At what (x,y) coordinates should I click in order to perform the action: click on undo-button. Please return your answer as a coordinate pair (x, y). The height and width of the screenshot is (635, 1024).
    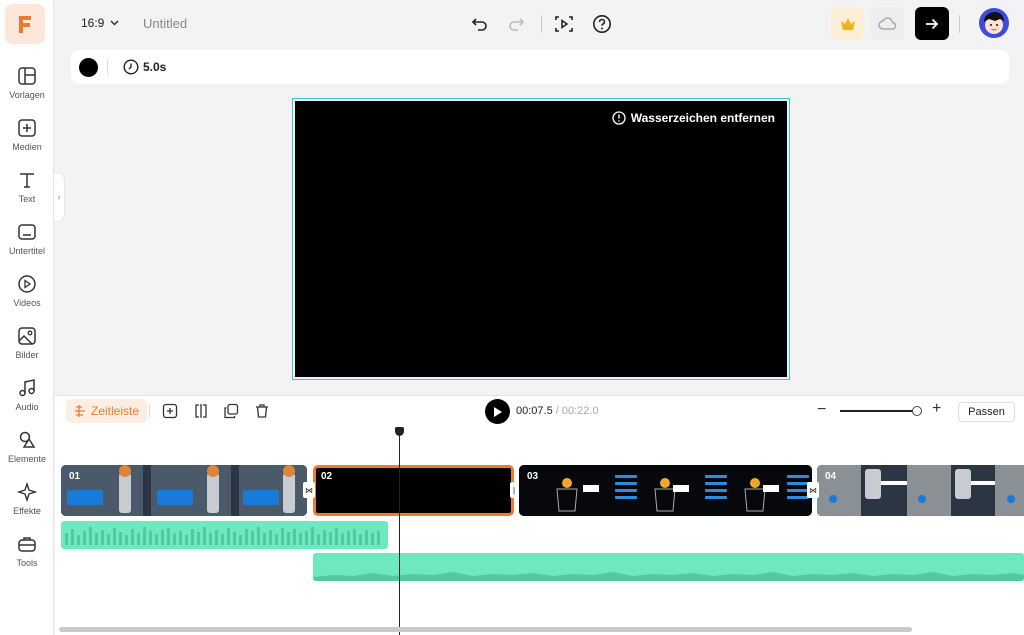
    Looking at the image, I should click on (480, 24).